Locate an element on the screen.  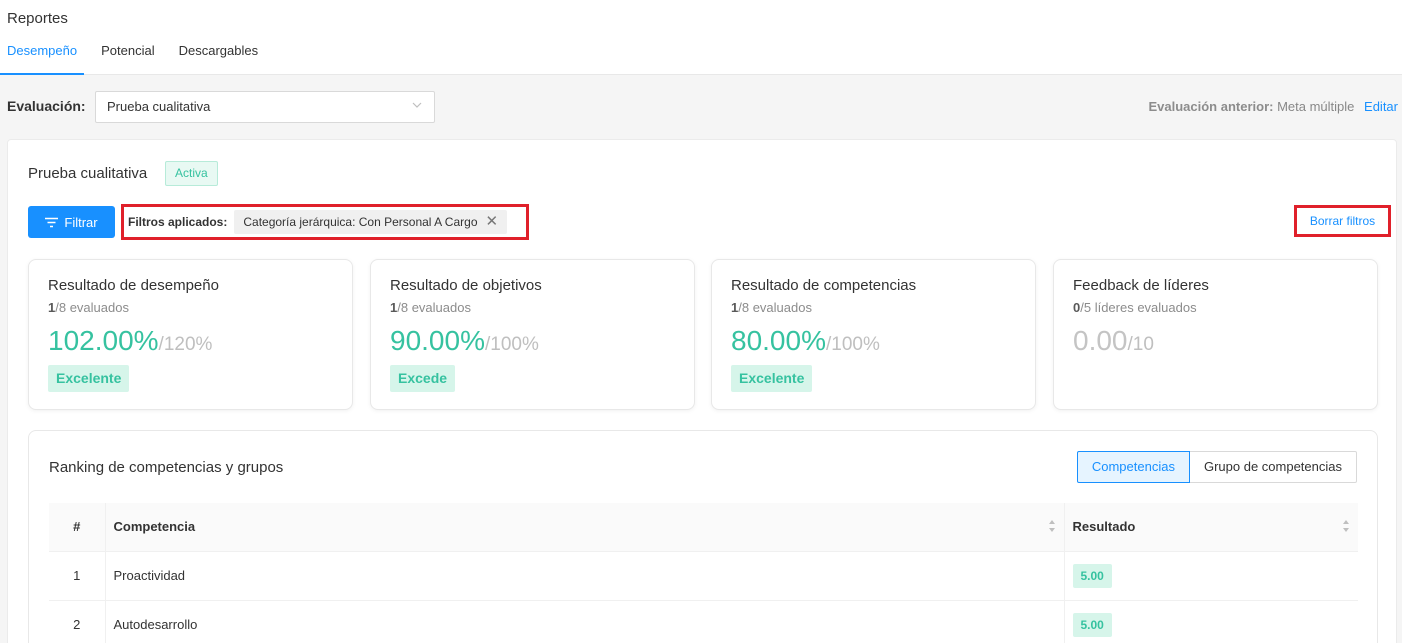
ranking-toggle: Competencias Grupo de competencias is located at coordinates (1216, 467).